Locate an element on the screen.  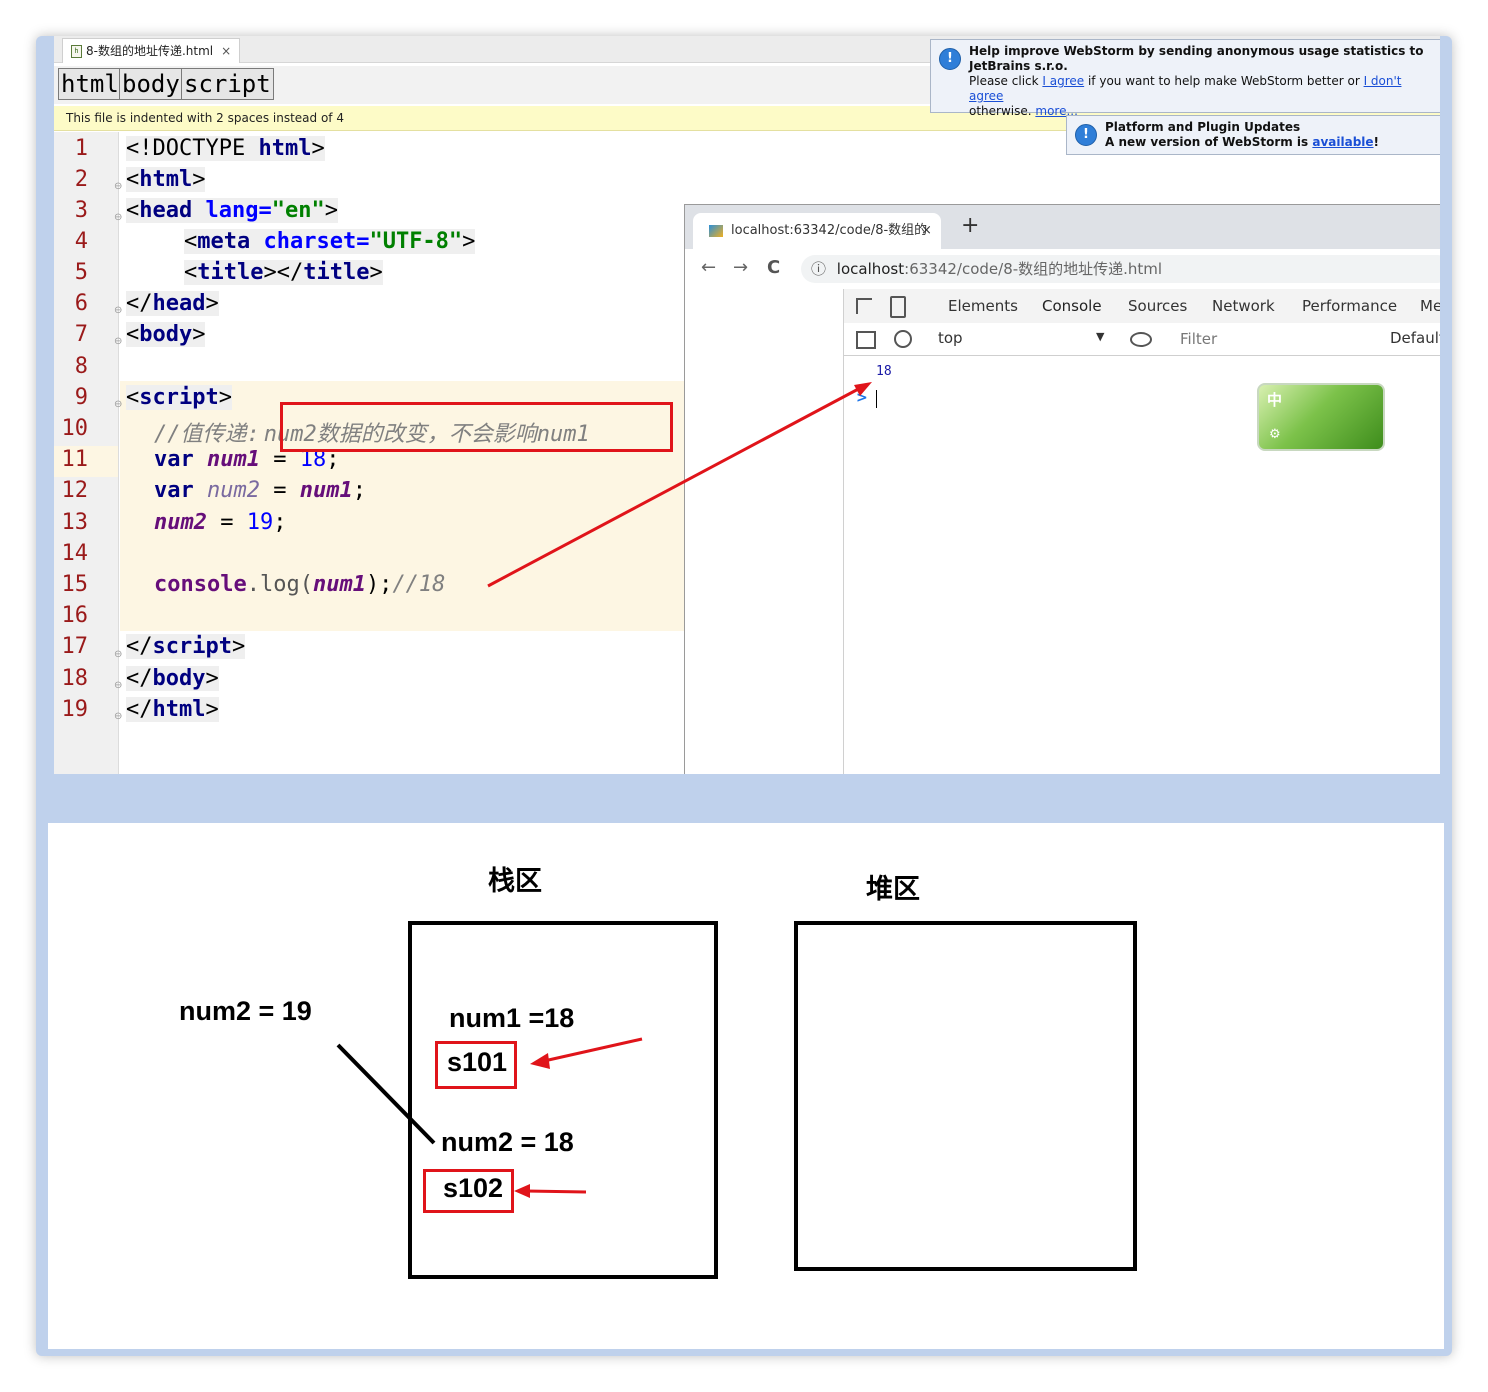
line-number: 2 is located at coordinates (81, 179).